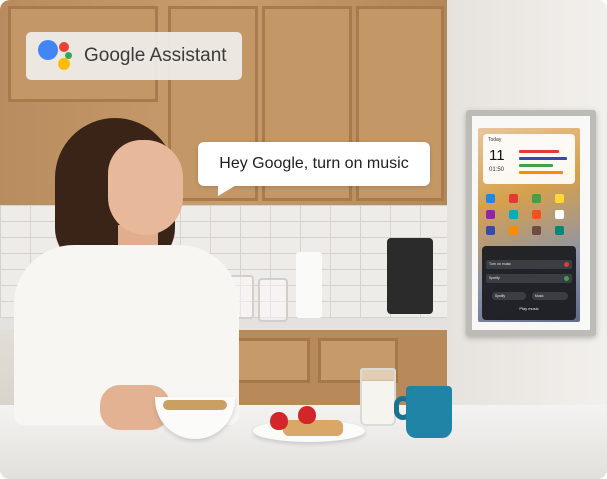  I want to click on widget-header: Today, so click(495, 140).